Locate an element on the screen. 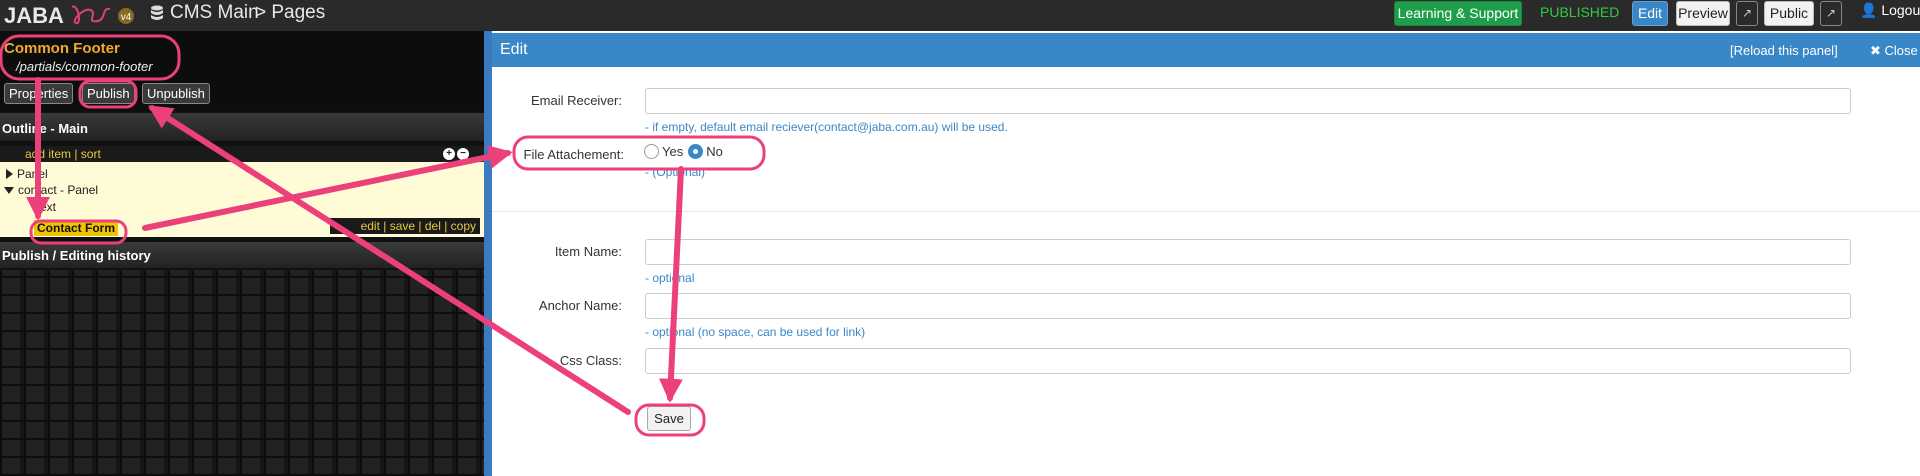 The image size is (1920, 476). page-title: Common Footer is located at coordinates (62, 48).